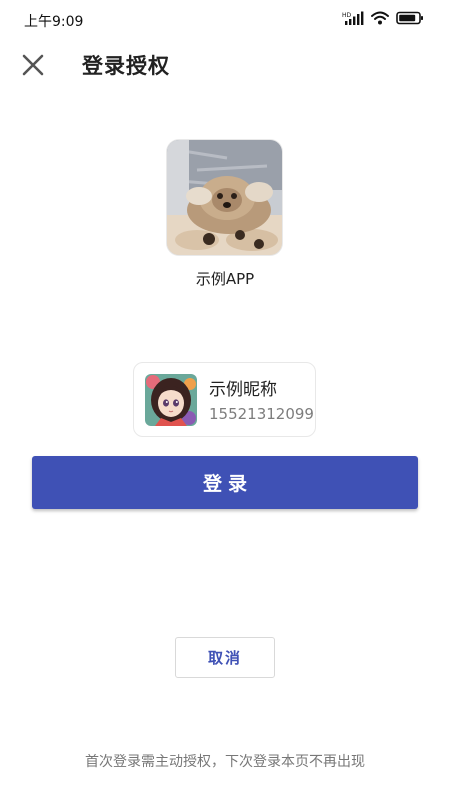  What do you see at coordinates (225, 657) in the screenshot?
I see `cancel-button: 取消` at bounding box center [225, 657].